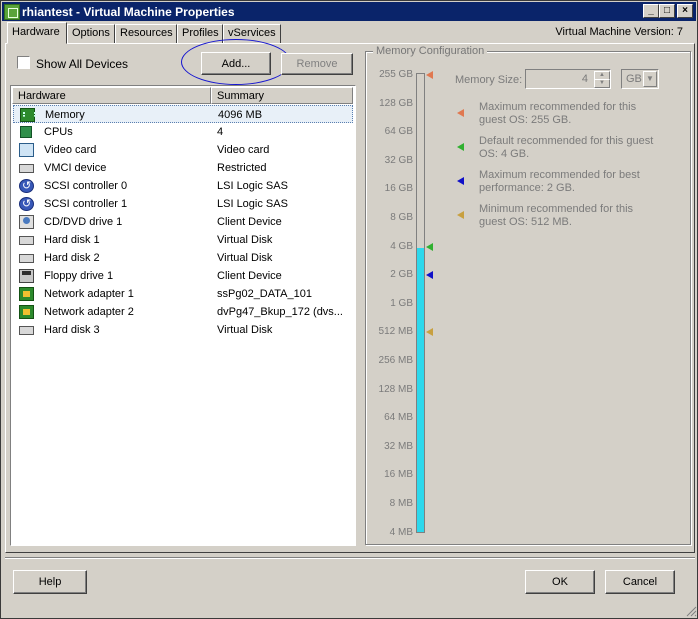 This screenshot has width=698, height=619. What do you see at coordinates (183, 240) in the screenshot?
I see `table-row: Hard disk 1 Virtual Disk` at bounding box center [183, 240].